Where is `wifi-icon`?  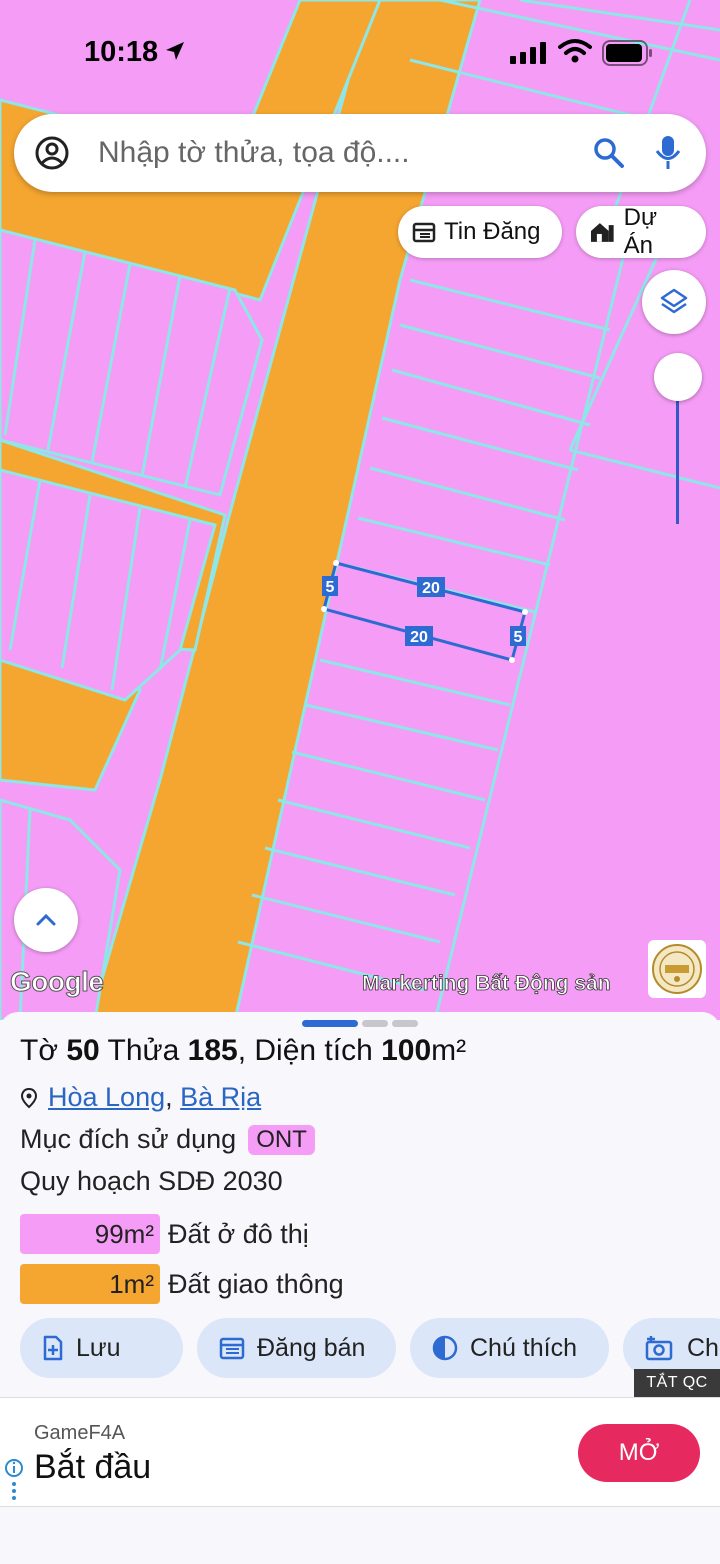 wifi-icon is located at coordinates (575, 51).